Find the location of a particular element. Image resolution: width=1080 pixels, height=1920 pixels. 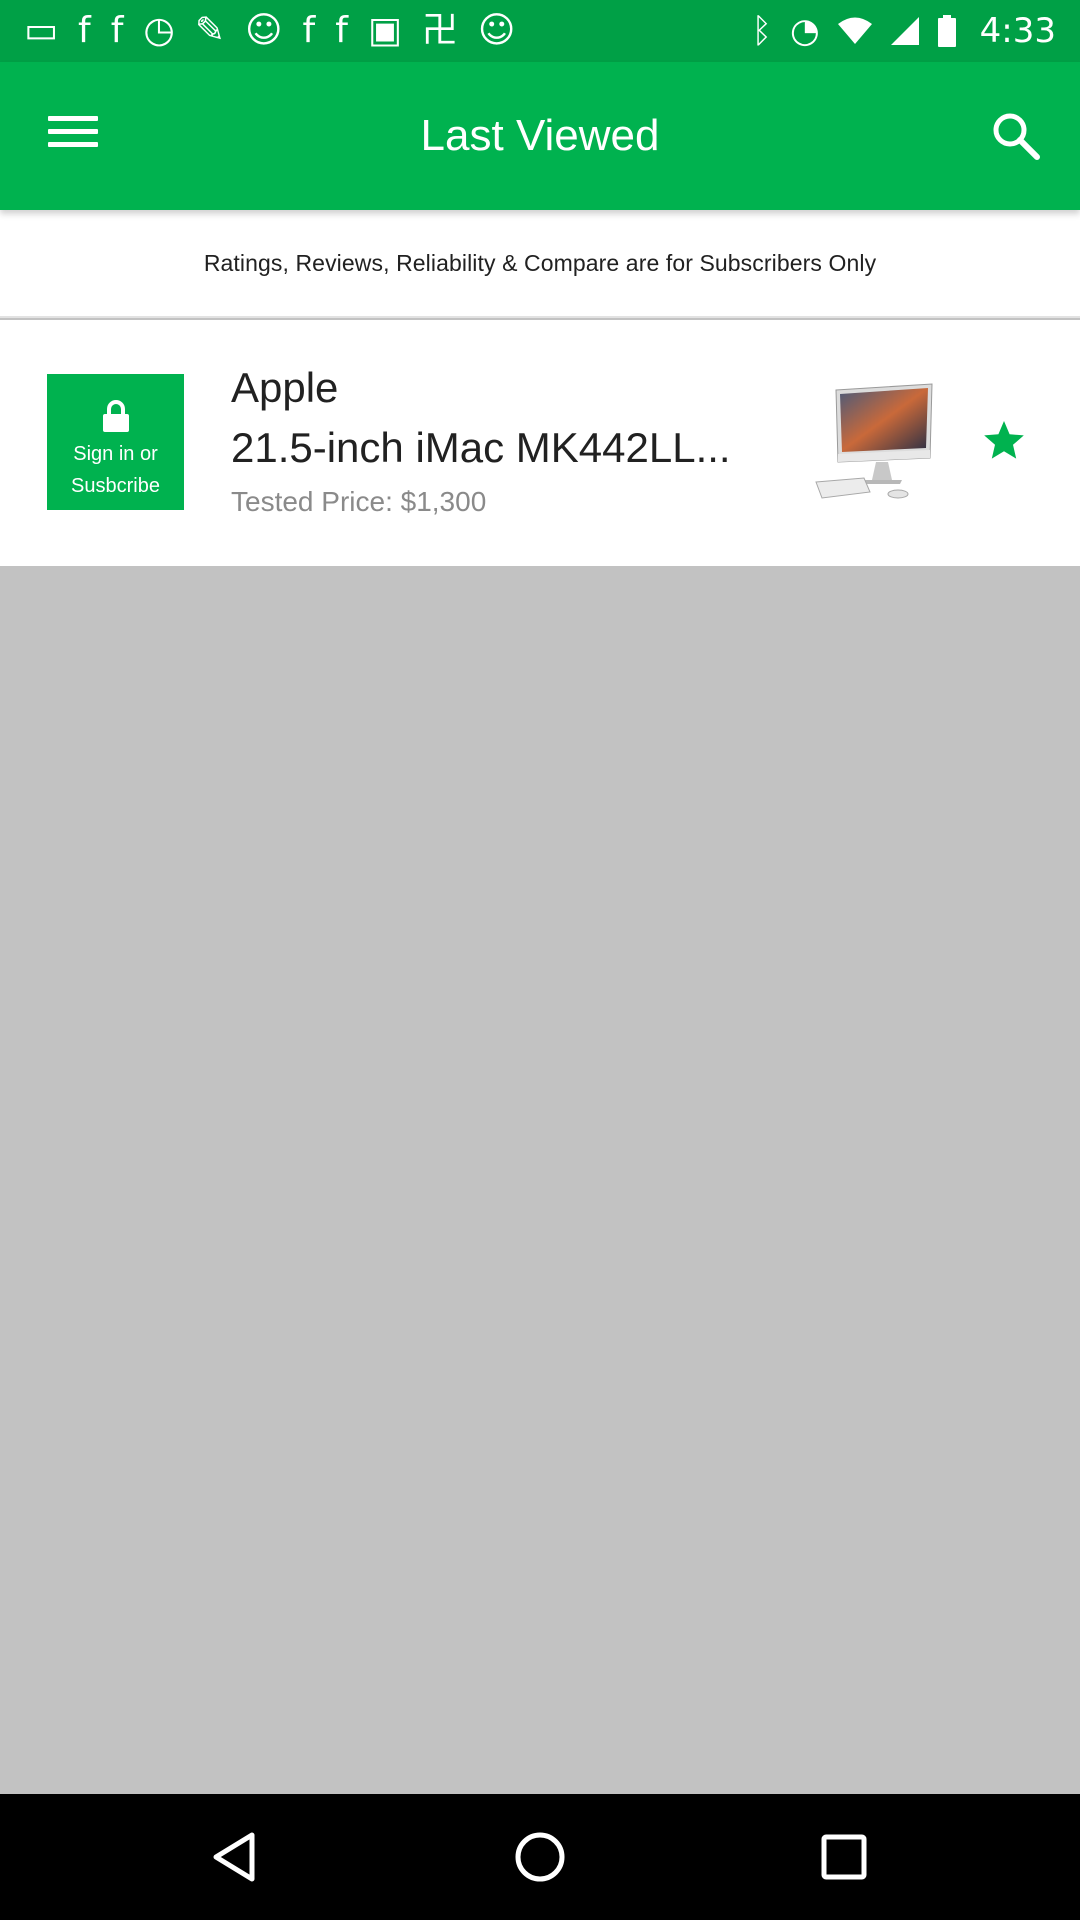

recents-icon is located at coordinates (844, 1857).